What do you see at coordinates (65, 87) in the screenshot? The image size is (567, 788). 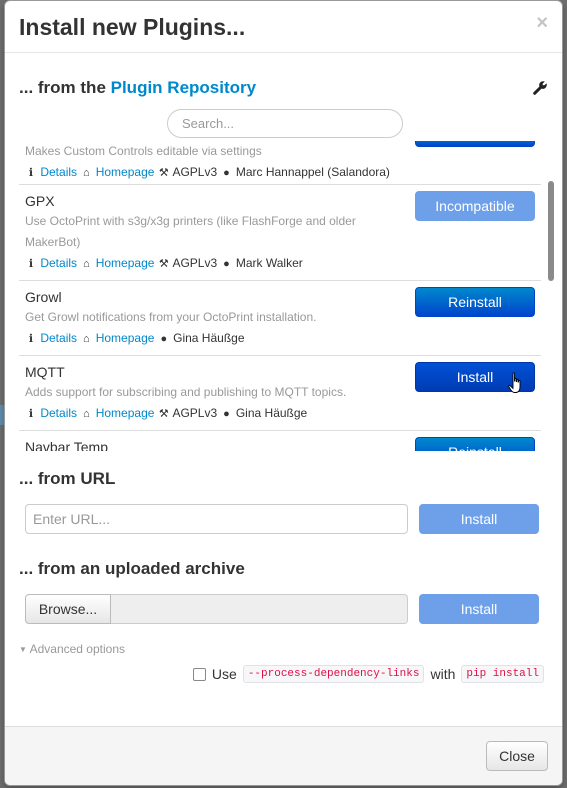 I see `repository-heading-prefix: ... from the` at bounding box center [65, 87].